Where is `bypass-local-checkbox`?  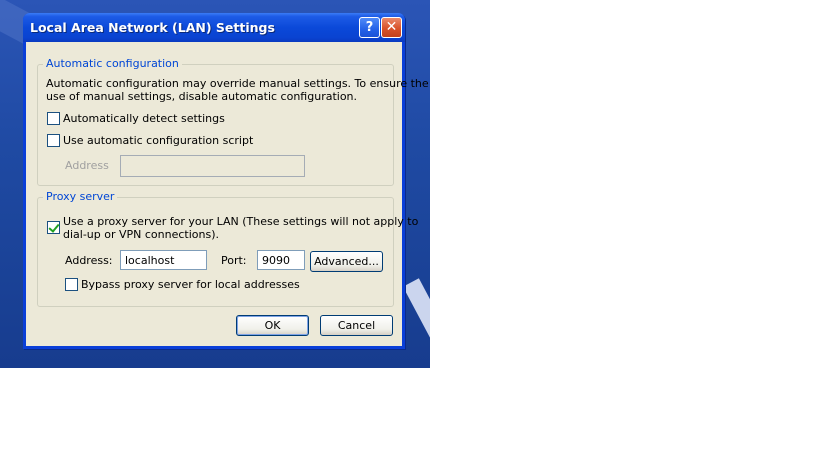 bypass-local-checkbox is located at coordinates (71, 284).